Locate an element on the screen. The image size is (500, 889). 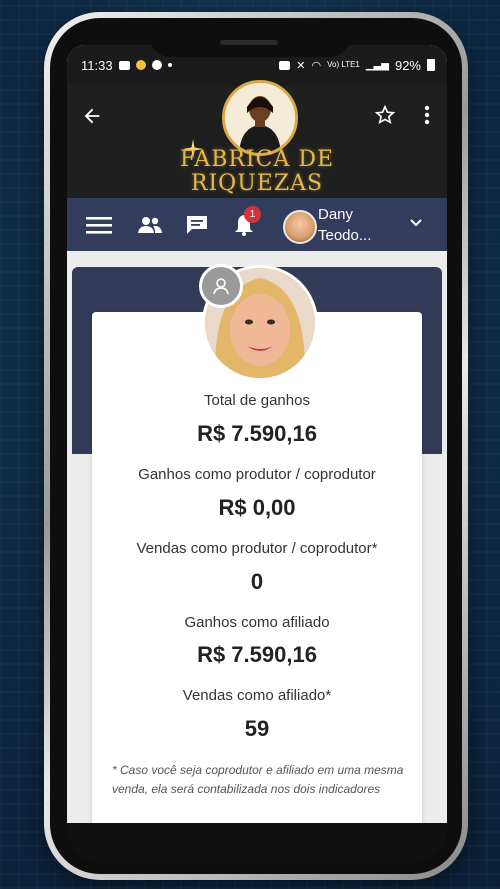
more-options-button is located at coordinates (427, 115).